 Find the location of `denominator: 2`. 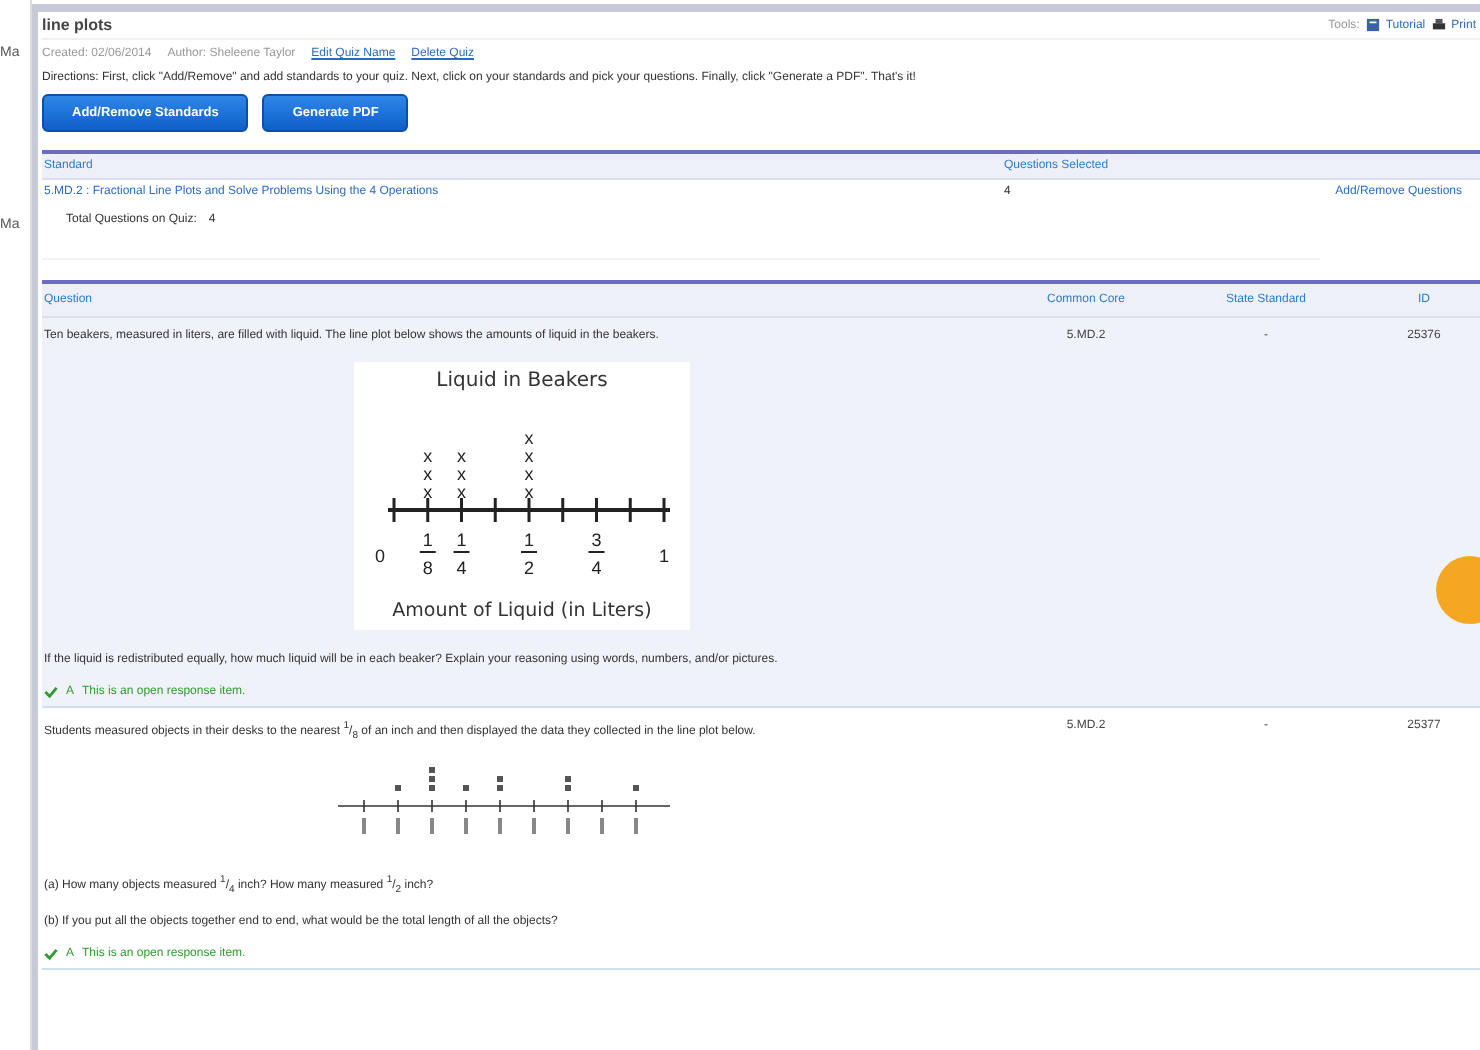

denominator: 2 is located at coordinates (529, 568).